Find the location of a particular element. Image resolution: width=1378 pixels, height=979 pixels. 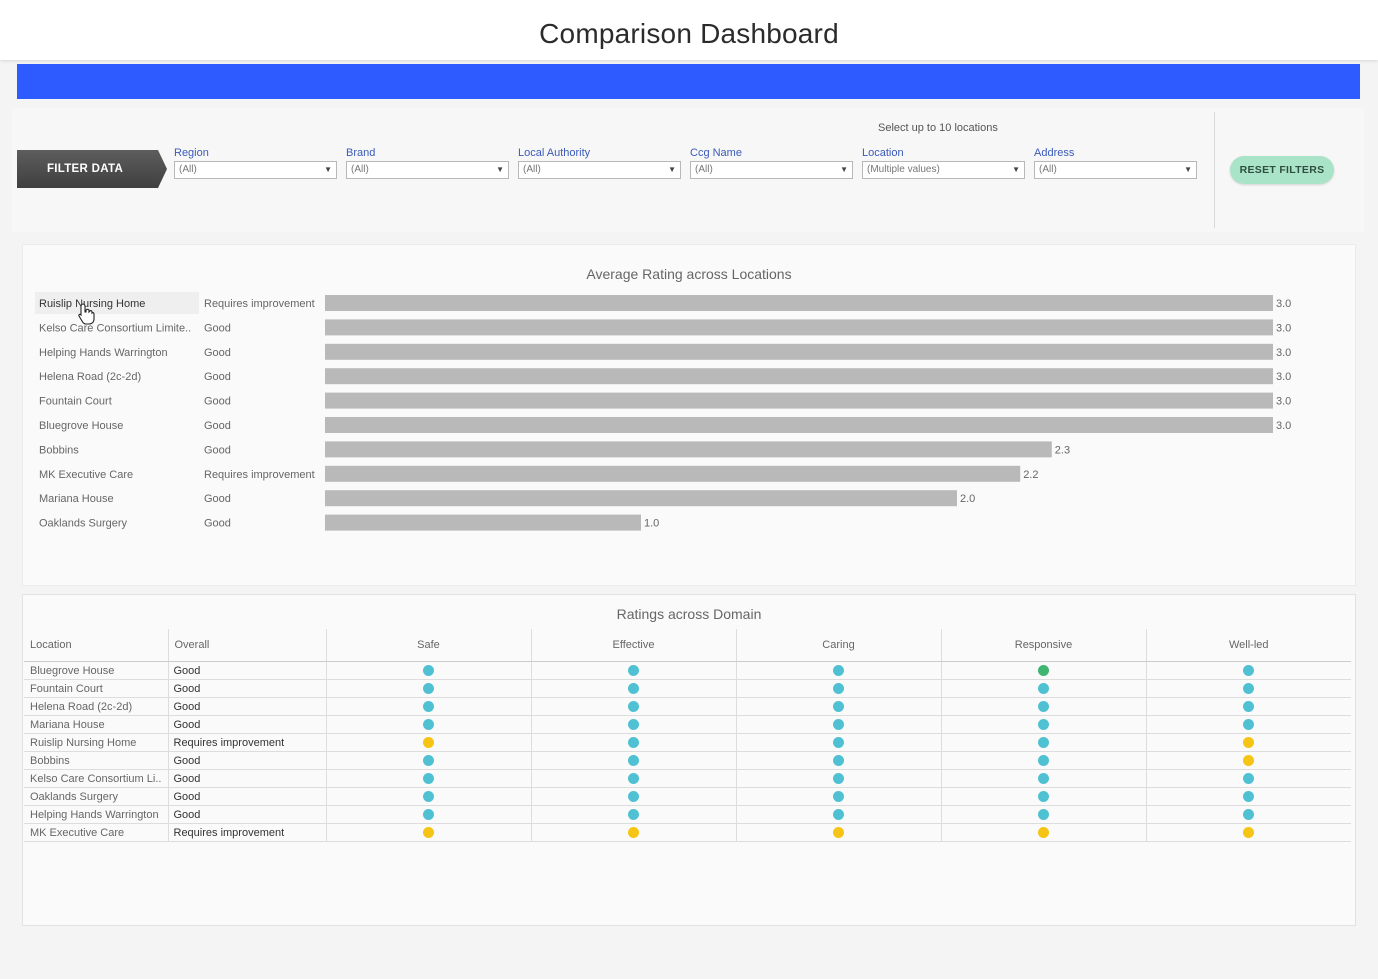

table-row: Bobbins Good is located at coordinates (687, 760).